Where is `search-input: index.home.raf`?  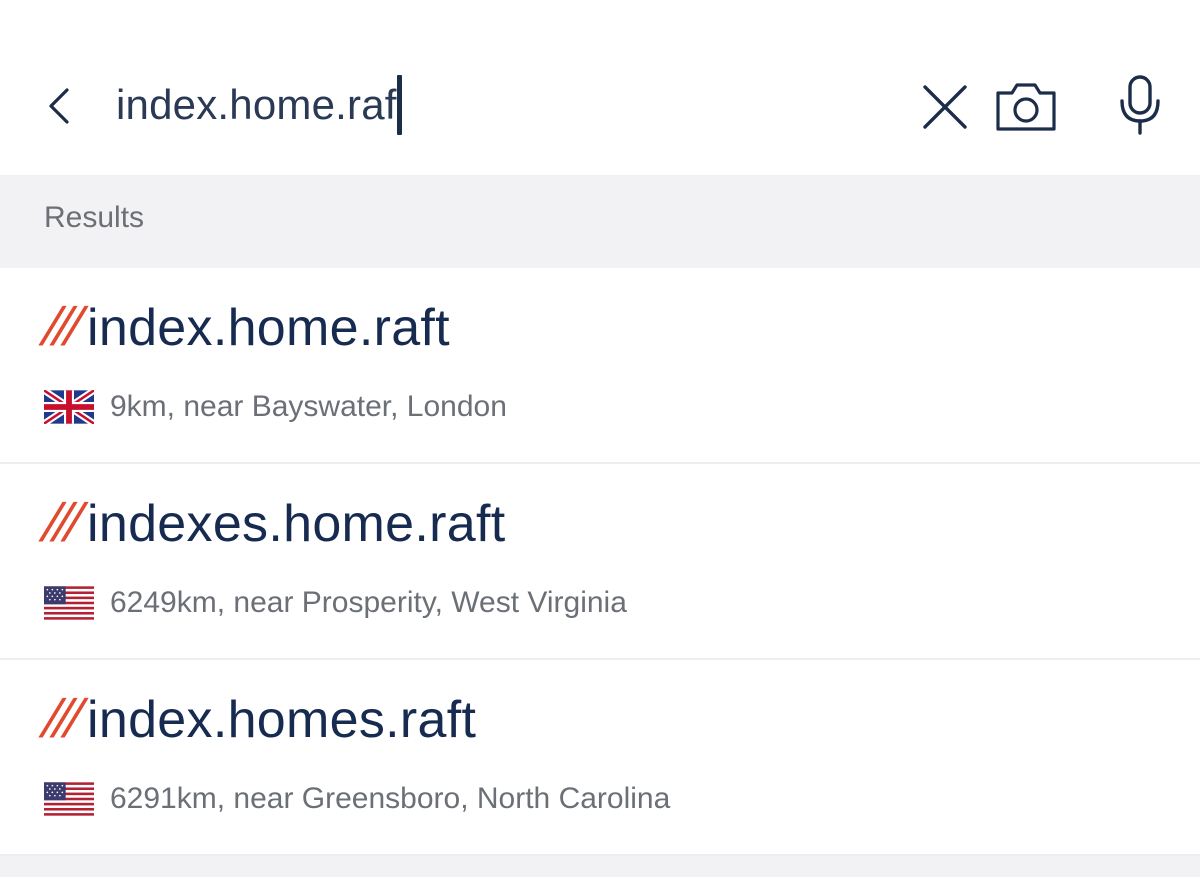
search-input: index.home.raf is located at coordinates (259, 105).